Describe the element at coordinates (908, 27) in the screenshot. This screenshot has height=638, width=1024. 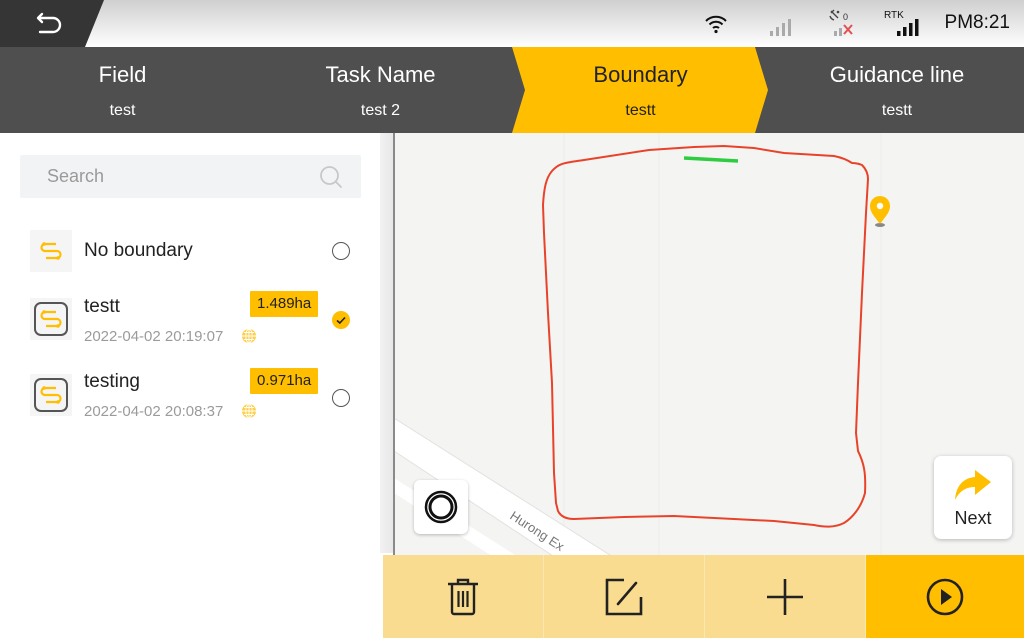
I see `rtk-signal-icon` at that location.